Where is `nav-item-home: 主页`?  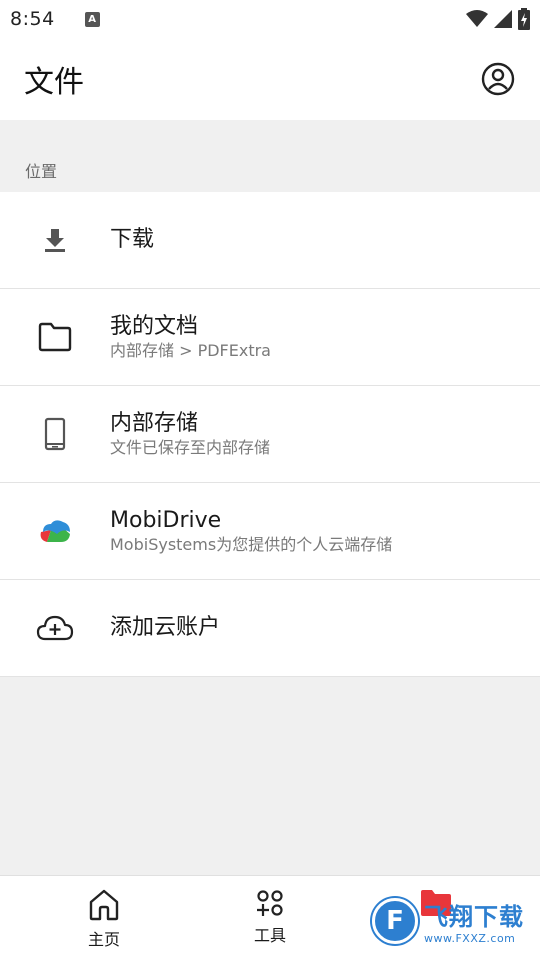 nav-item-home: 主页 is located at coordinates (104, 919).